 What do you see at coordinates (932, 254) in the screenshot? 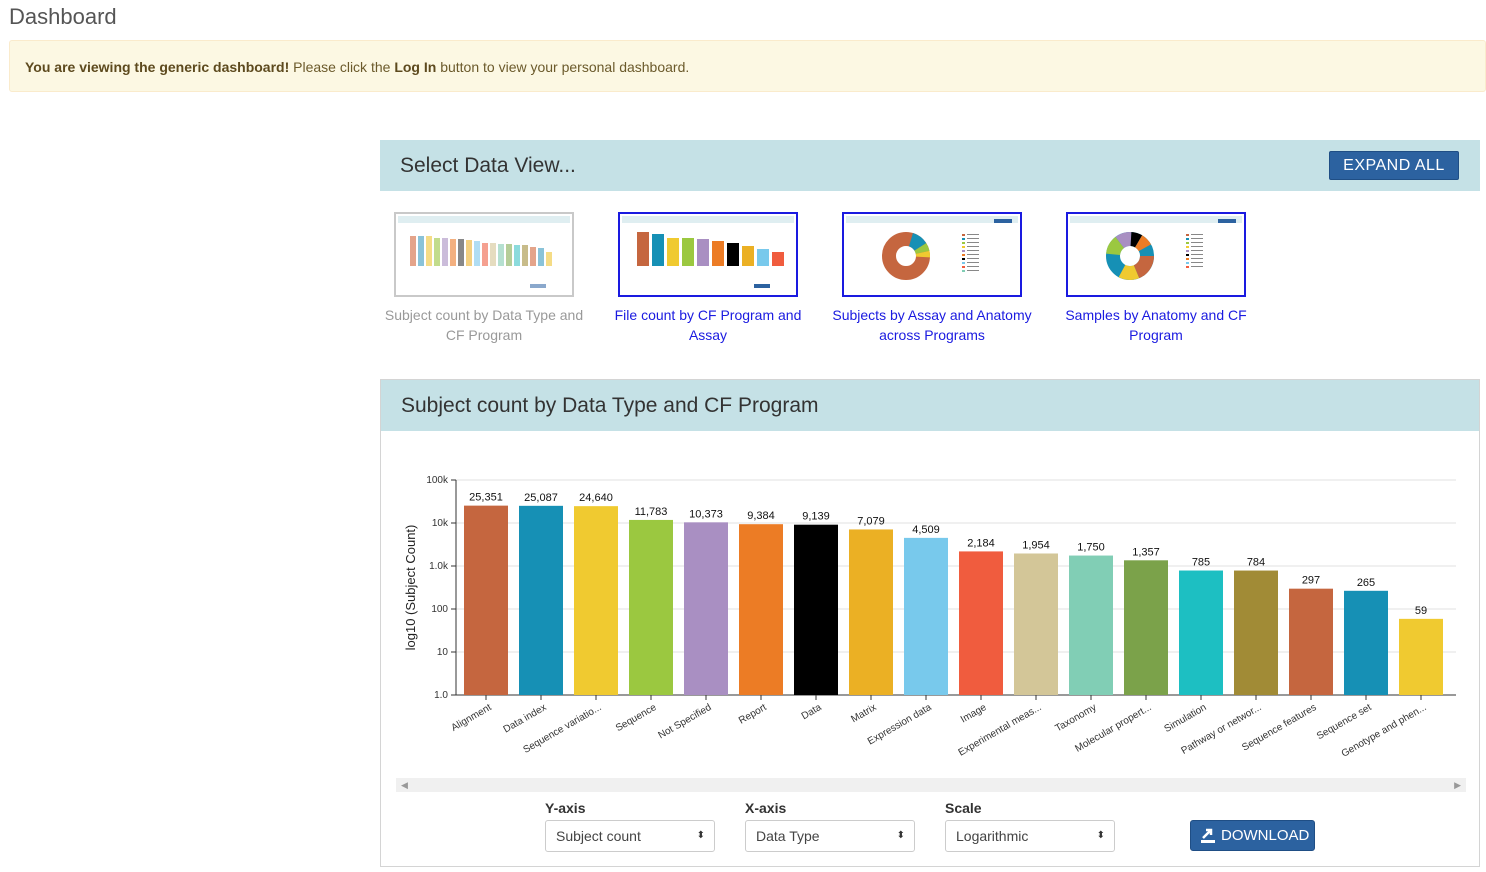
I see `thumbnail-assay-anatomy` at bounding box center [932, 254].